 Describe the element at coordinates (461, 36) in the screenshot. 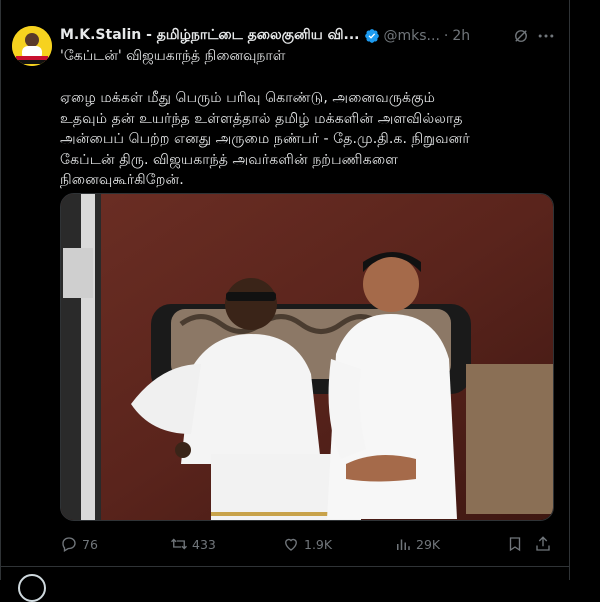

I see `tweet-time: 2h` at that location.